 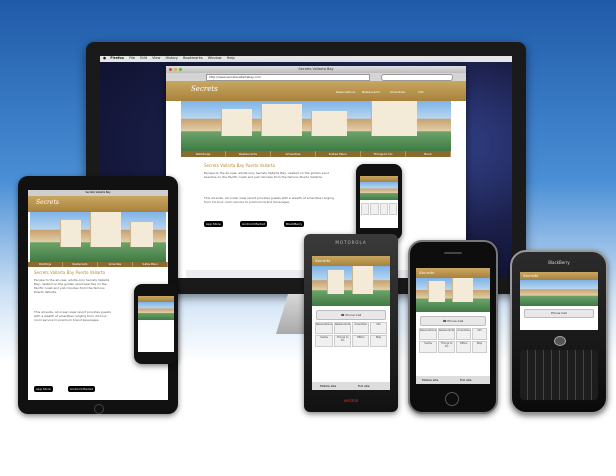 I want to click on menu-item: Firefox, so click(x=117, y=58).